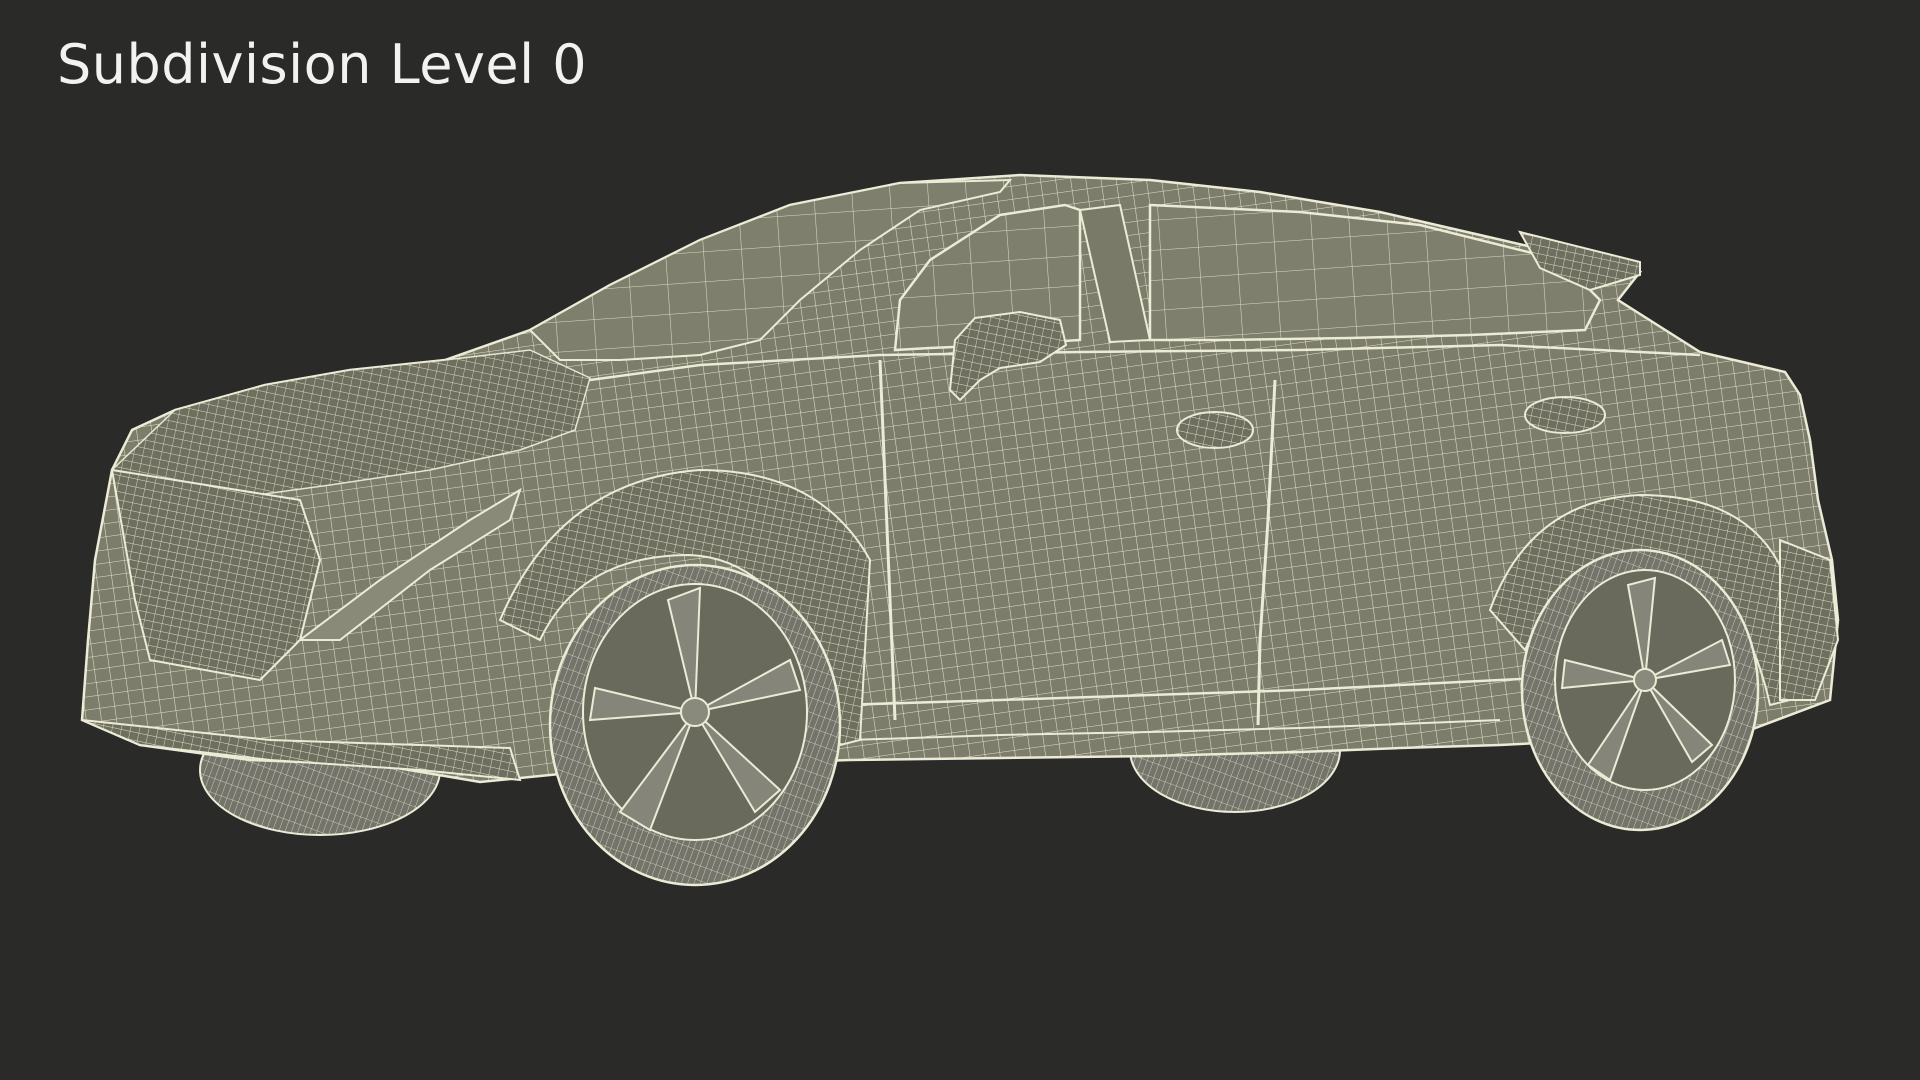 The width and height of the screenshot is (1920, 1080). What do you see at coordinates (695, 725) in the screenshot?
I see `front-near-wheel` at bounding box center [695, 725].